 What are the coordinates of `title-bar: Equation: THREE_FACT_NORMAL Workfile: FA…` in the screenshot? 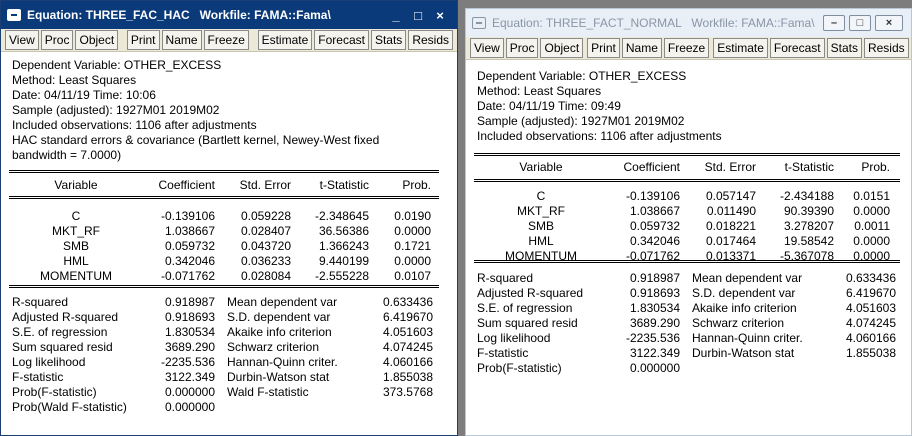 It's located at (688, 23).